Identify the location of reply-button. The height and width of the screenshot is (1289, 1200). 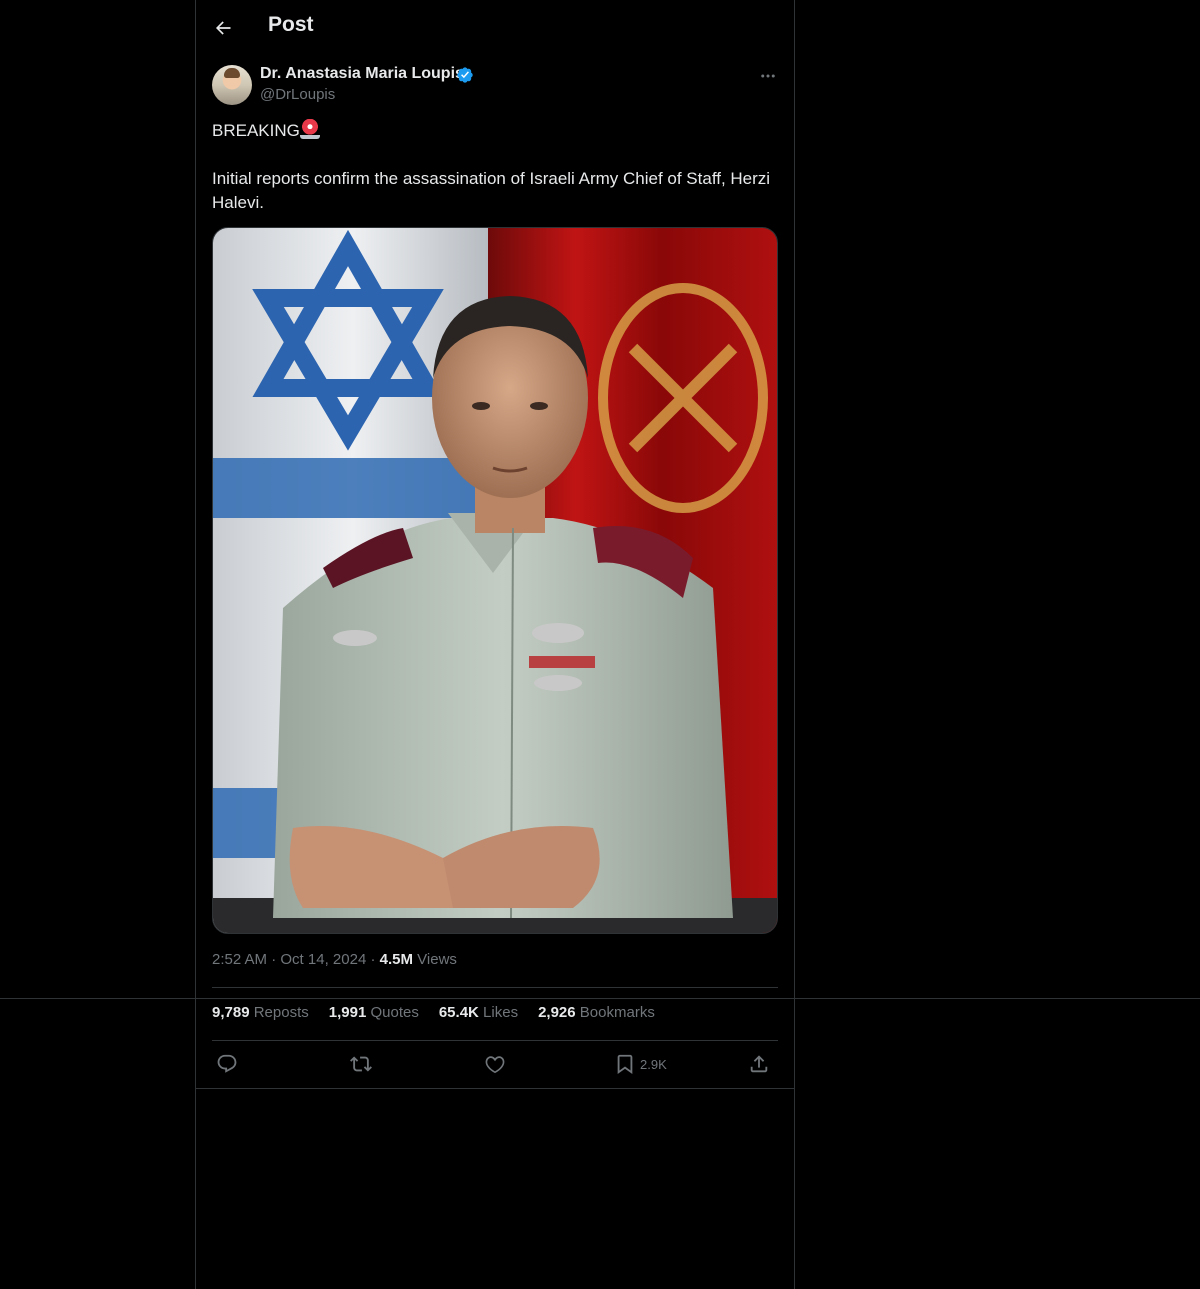
(227, 1064).